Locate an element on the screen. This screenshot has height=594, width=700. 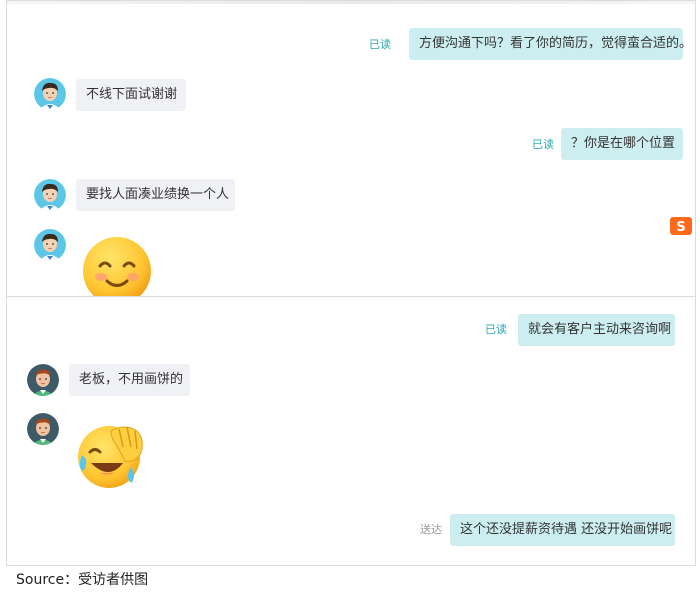
sogou-s-icon: S is located at coordinates (681, 226).